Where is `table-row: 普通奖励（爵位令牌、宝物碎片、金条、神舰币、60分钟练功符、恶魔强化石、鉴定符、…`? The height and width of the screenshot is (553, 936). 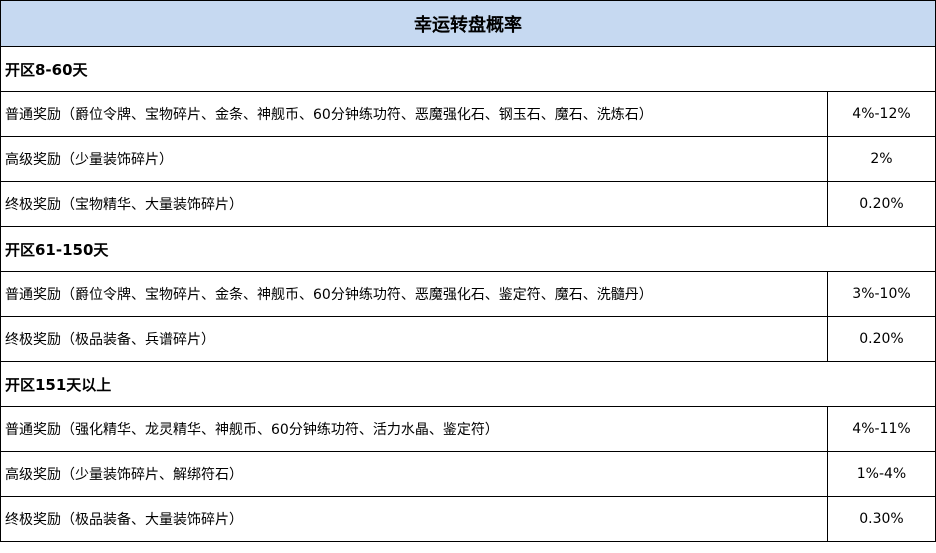
table-row: 普通奖励（爵位令牌、宝物碎片、金条、神舰币、60分钟练功符、恶魔强化石、鉴定符、… is located at coordinates (468, 294).